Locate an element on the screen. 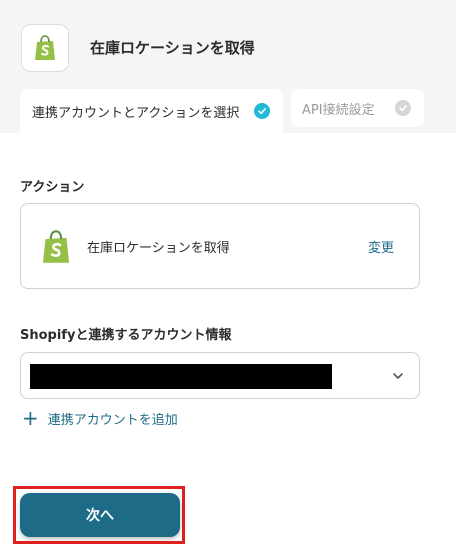 Image resolution: width=456 pixels, height=560 pixels. tab-label: 連携アカウントとアクションを選択 is located at coordinates (136, 113).